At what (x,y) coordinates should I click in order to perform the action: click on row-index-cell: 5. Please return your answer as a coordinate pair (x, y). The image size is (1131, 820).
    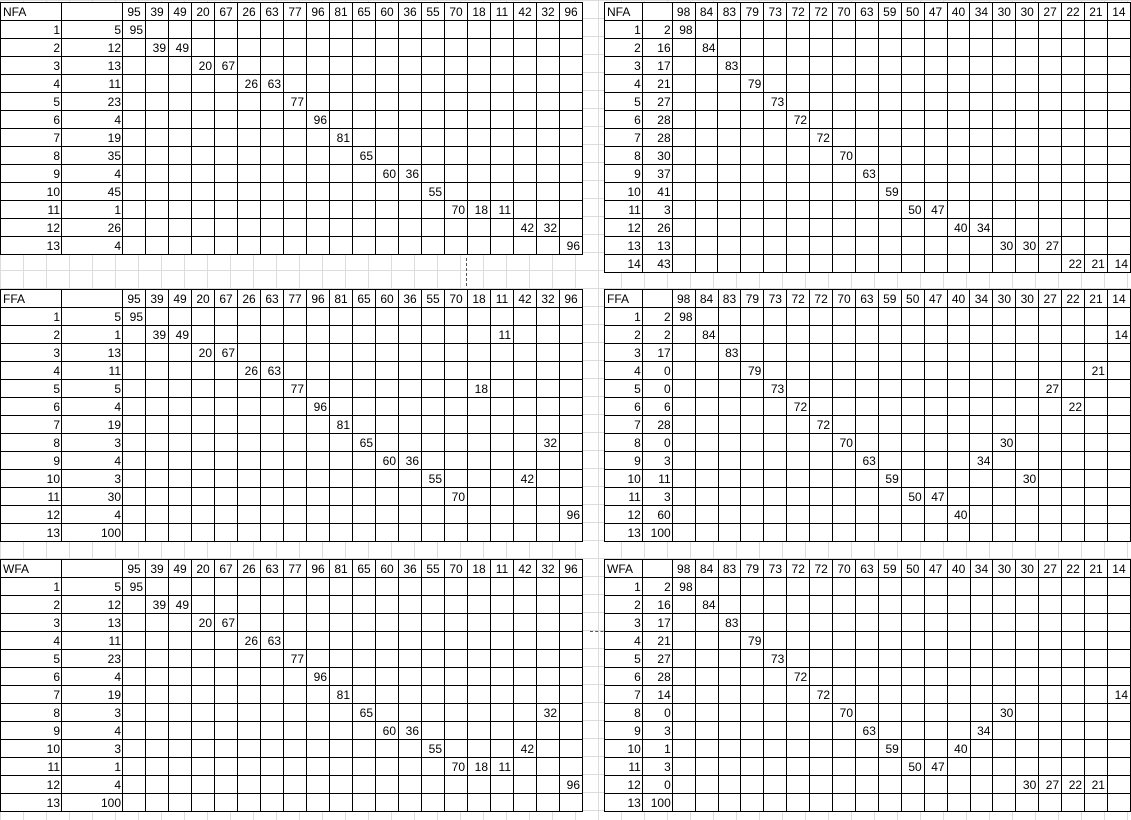
    Looking at the image, I should click on (31, 388).